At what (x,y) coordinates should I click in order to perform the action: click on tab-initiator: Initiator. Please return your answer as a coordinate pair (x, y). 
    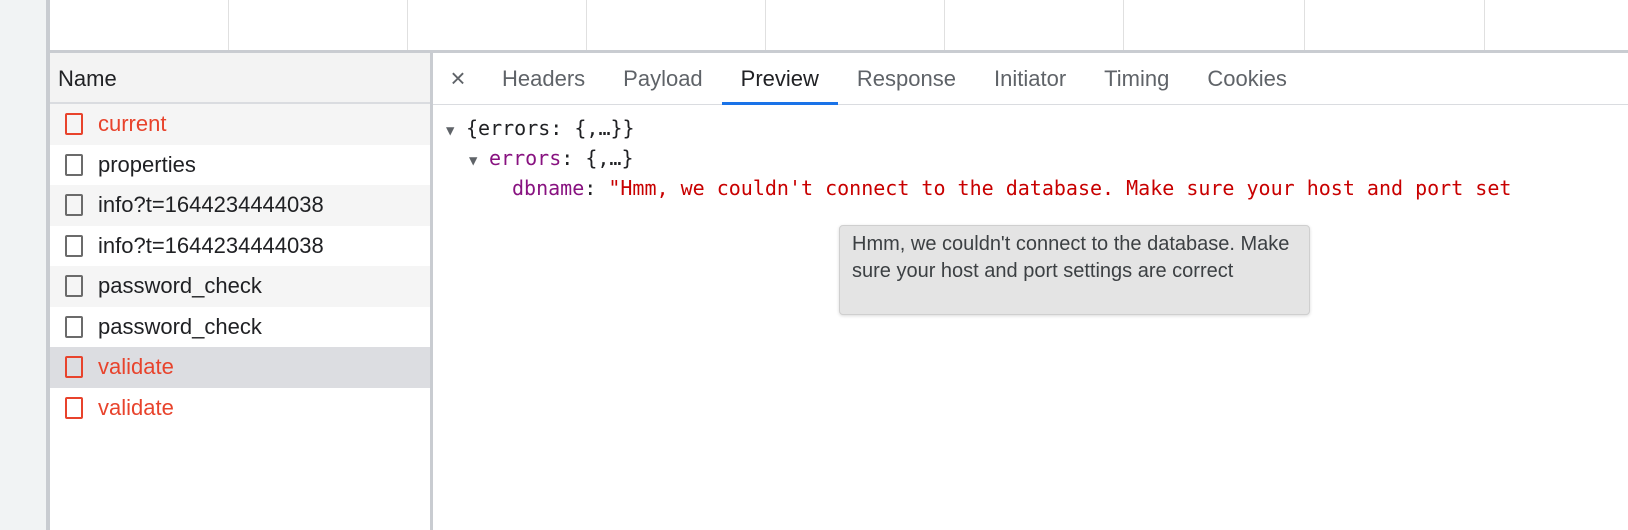
    Looking at the image, I should click on (1030, 78).